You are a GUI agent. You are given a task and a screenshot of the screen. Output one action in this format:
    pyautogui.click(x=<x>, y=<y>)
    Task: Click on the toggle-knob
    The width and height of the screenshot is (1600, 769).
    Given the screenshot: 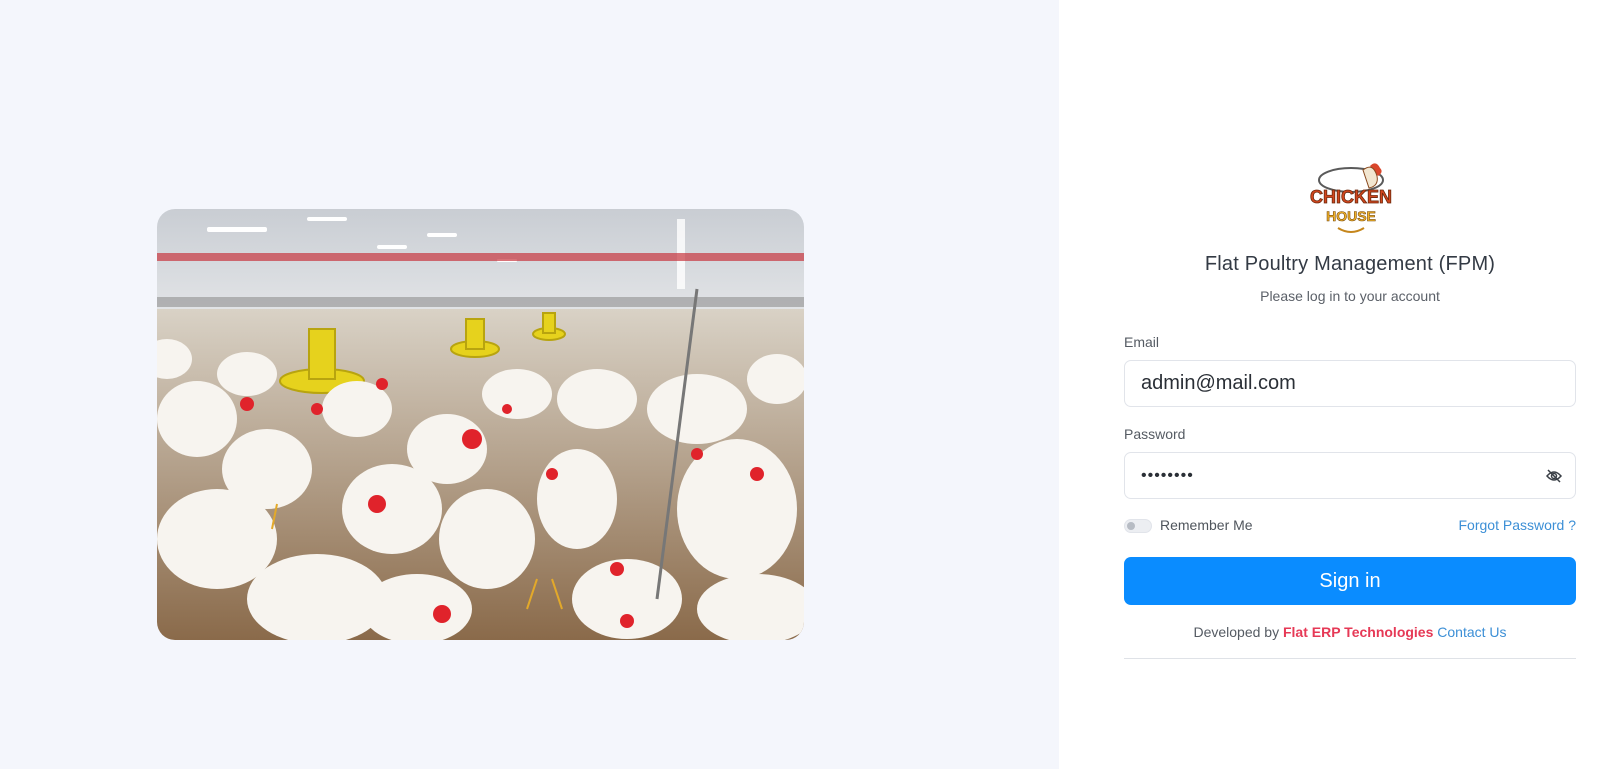 What is the action you would take?
    pyautogui.click(x=1131, y=526)
    